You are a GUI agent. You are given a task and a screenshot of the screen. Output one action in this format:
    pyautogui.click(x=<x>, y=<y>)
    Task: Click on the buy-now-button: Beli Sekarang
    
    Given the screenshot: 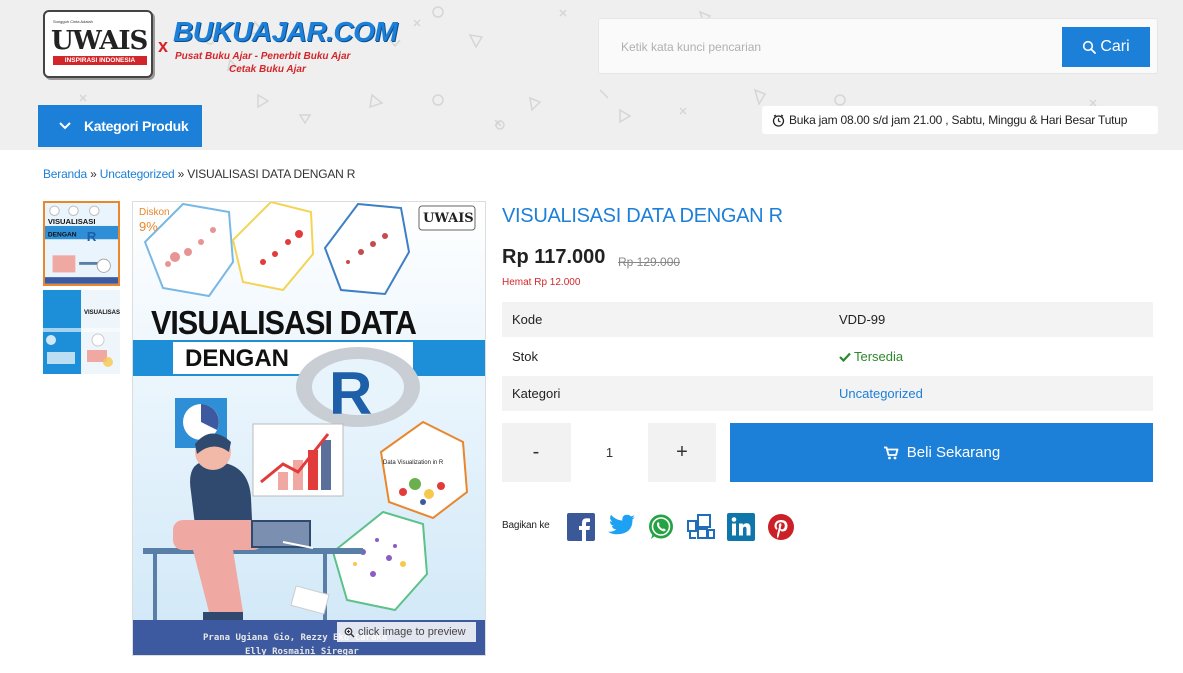 What is the action you would take?
    pyautogui.click(x=941, y=452)
    